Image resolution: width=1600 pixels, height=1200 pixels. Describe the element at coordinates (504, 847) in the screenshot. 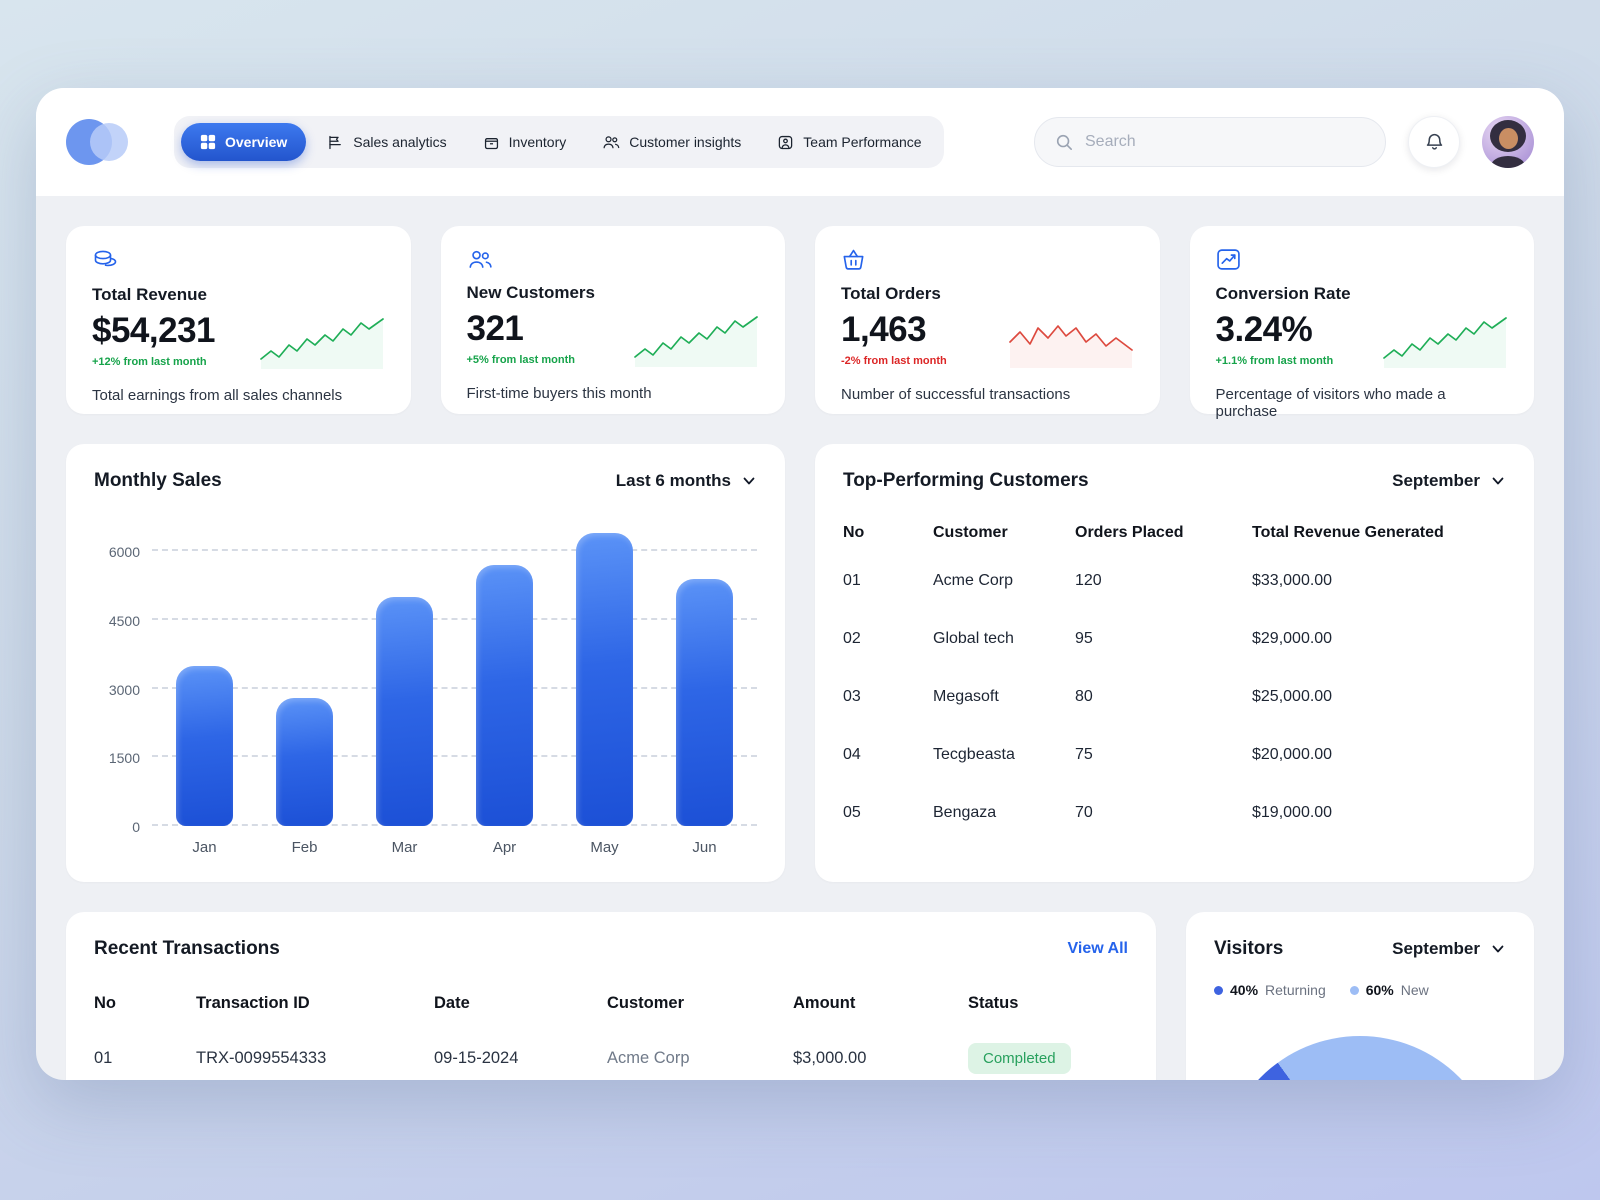

I see `x-axis-label: Apr` at that location.